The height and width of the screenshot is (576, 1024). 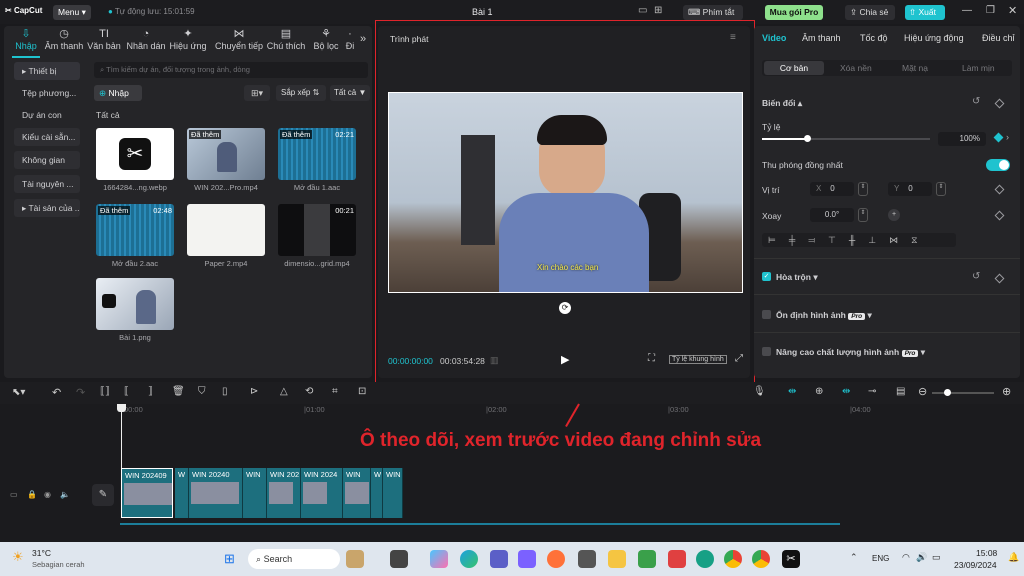 I want to click on task-view-icon, so click(x=399, y=559).